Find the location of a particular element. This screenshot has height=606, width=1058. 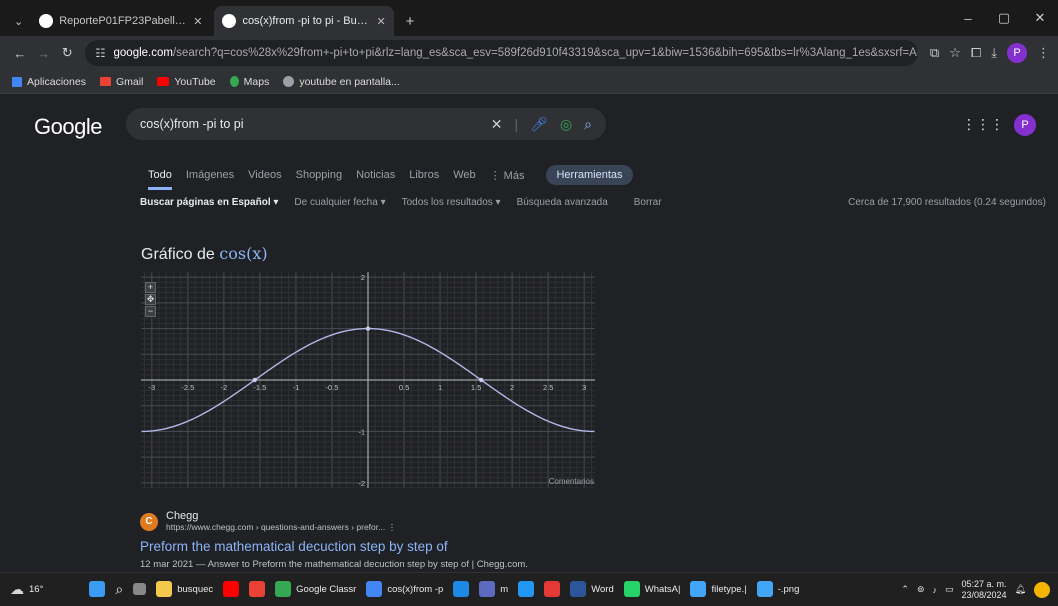

start-button is located at coordinates (97, 589).